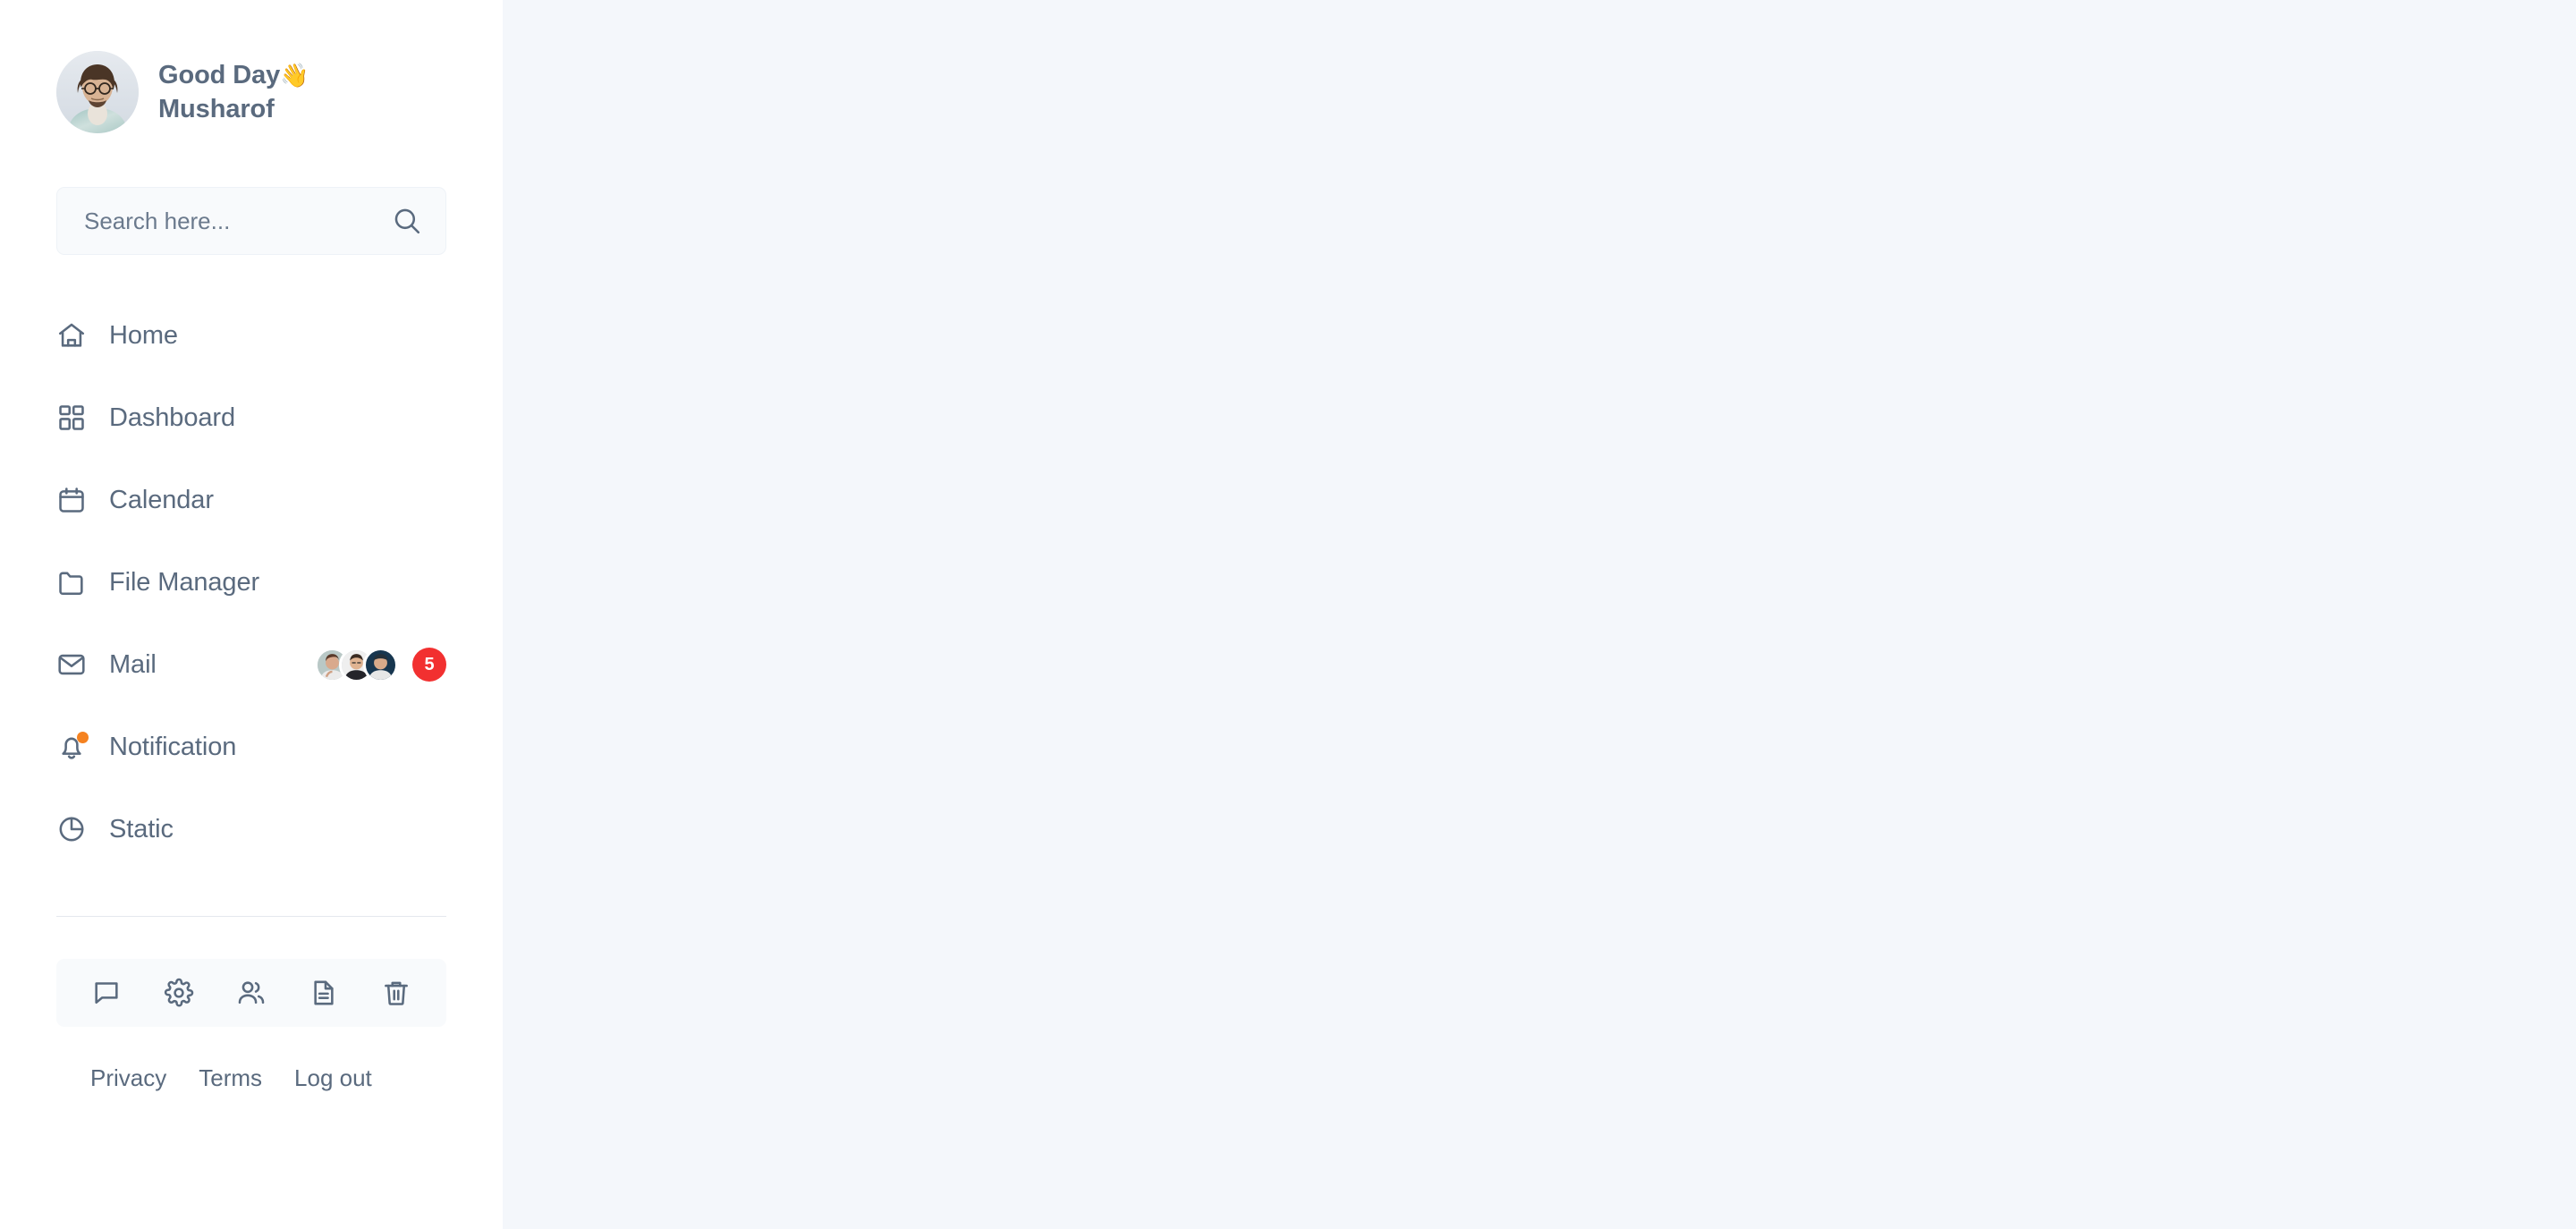  I want to click on sidebar-item-label: Static, so click(141, 828).